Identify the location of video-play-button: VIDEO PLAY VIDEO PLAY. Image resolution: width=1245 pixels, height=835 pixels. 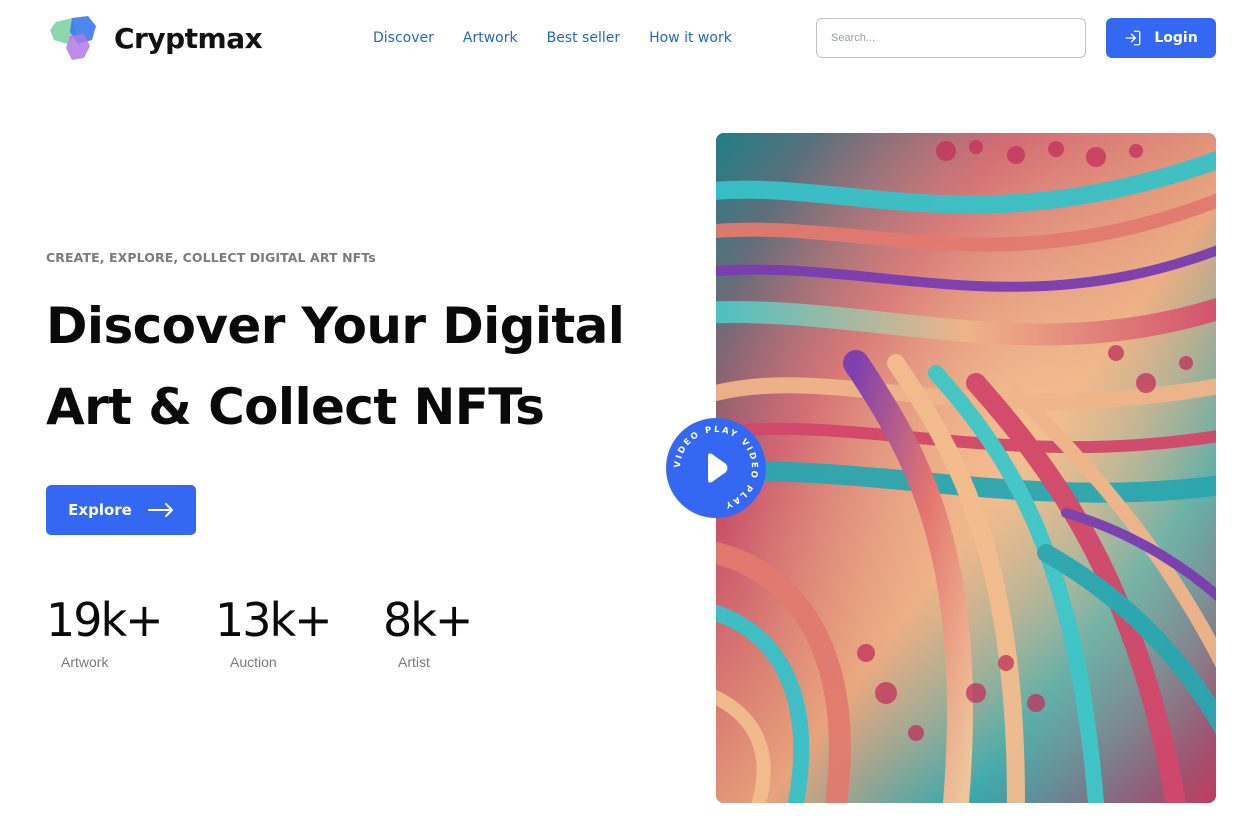
(716, 468).